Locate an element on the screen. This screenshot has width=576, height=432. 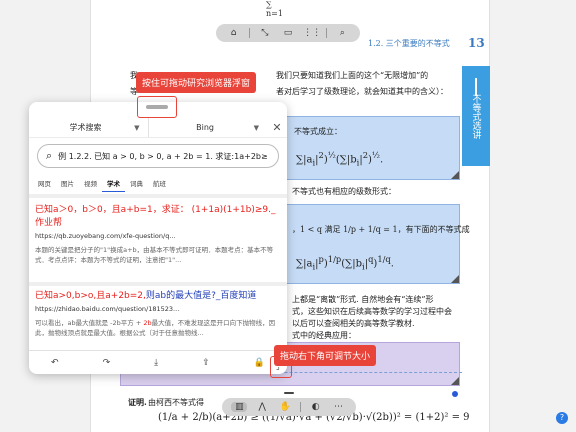
search-engine-dropdown: Bing ▼ is located at coordinates (207, 127).